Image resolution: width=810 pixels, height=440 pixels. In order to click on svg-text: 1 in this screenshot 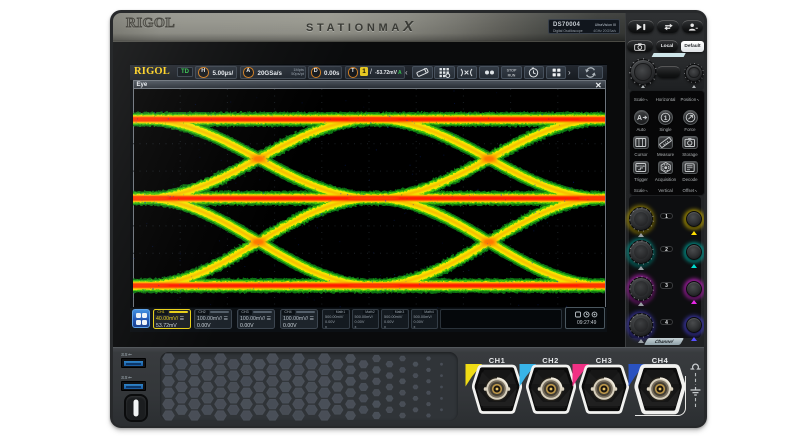, I will do `click(666, 117)`.